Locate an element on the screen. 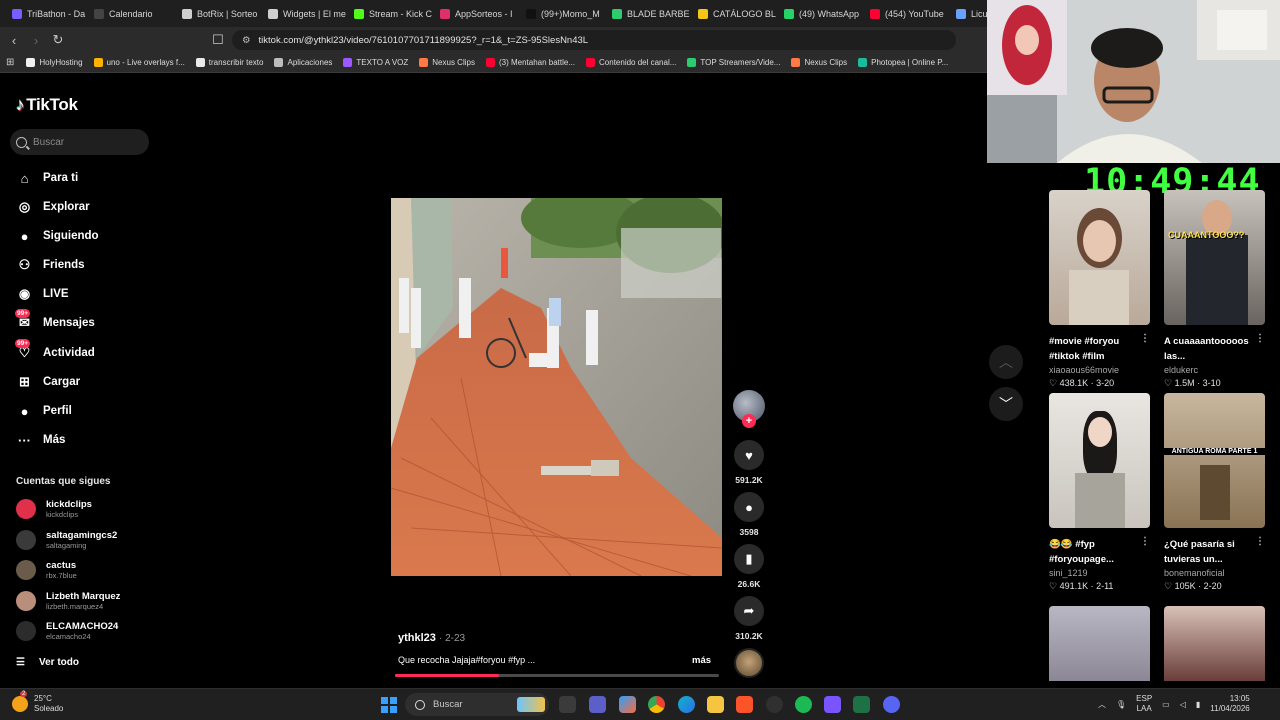 The image size is (1280, 720). task-view-icon is located at coordinates (567, 704).